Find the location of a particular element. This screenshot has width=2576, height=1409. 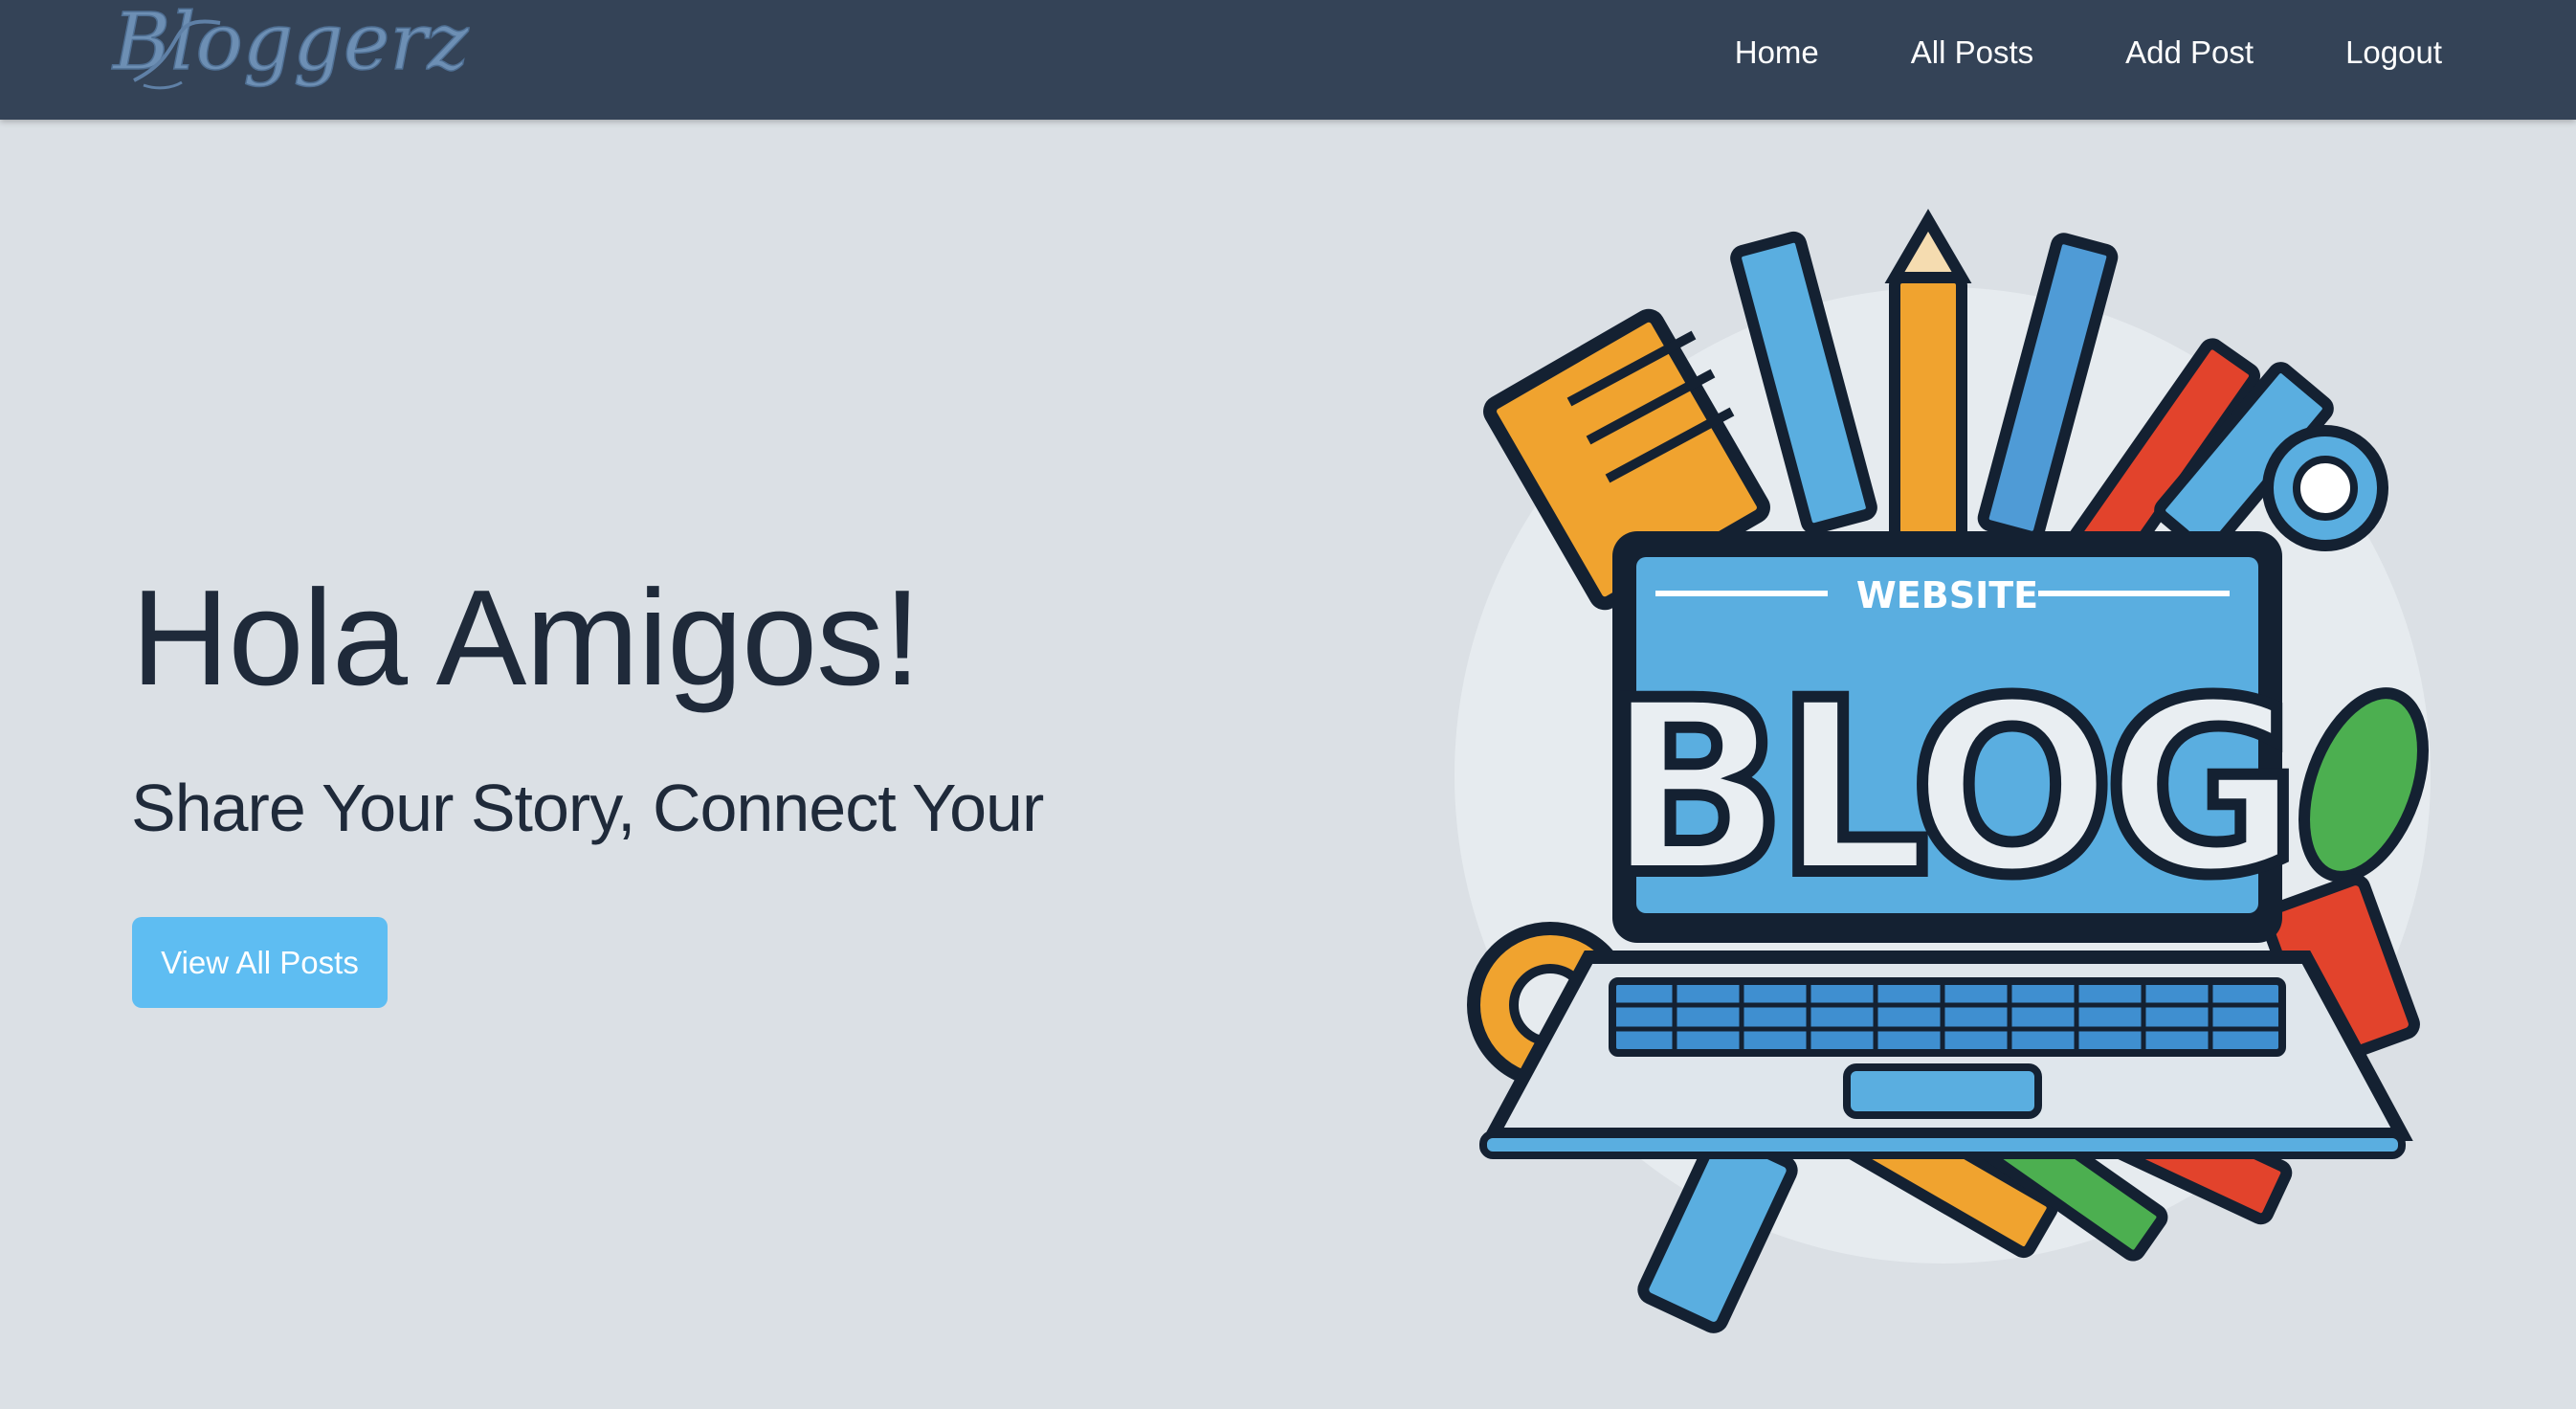

nav-logout-link: Logout is located at coordinates (2393, 52).